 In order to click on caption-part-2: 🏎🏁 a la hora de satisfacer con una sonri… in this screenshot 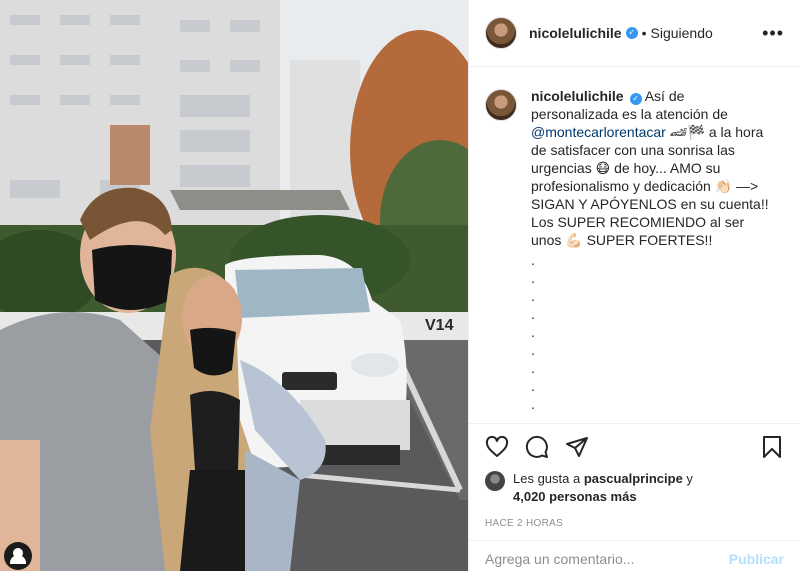, I will do `click(650, 186)`.